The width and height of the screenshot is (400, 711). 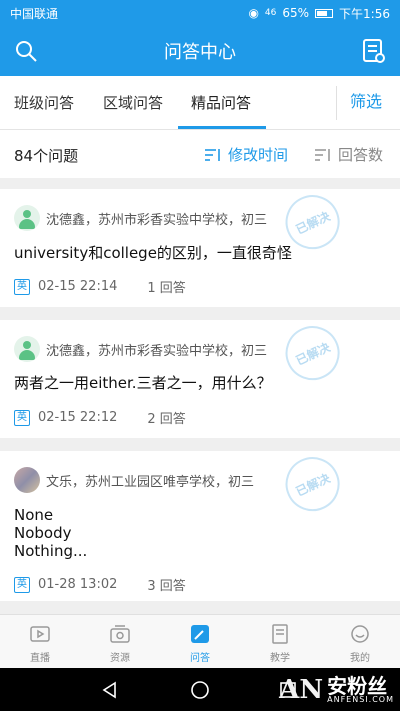 I want to click on question-meta: 英 02-15 22:14 1 回答, so click(x=100, y=286).